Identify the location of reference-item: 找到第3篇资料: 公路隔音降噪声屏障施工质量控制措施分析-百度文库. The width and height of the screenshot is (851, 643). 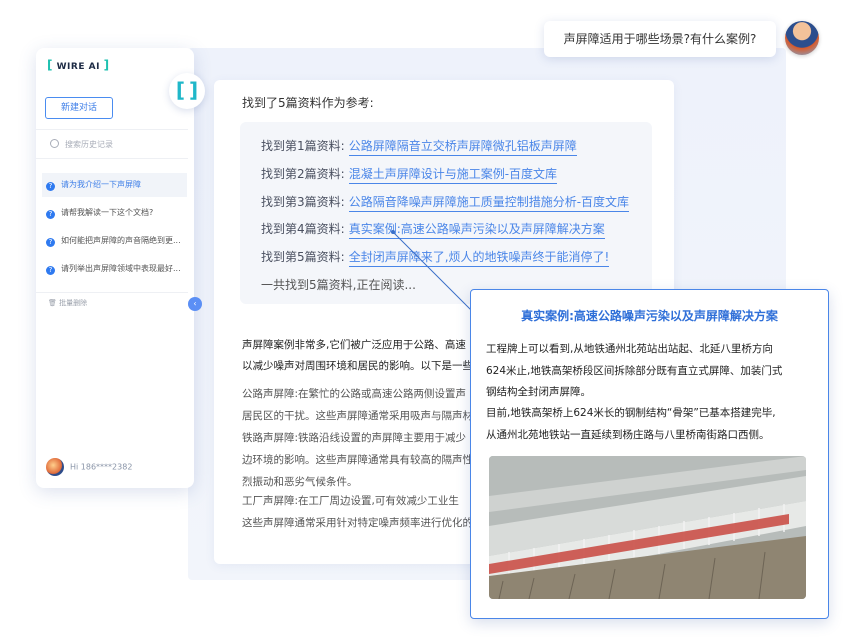
(445, 202).